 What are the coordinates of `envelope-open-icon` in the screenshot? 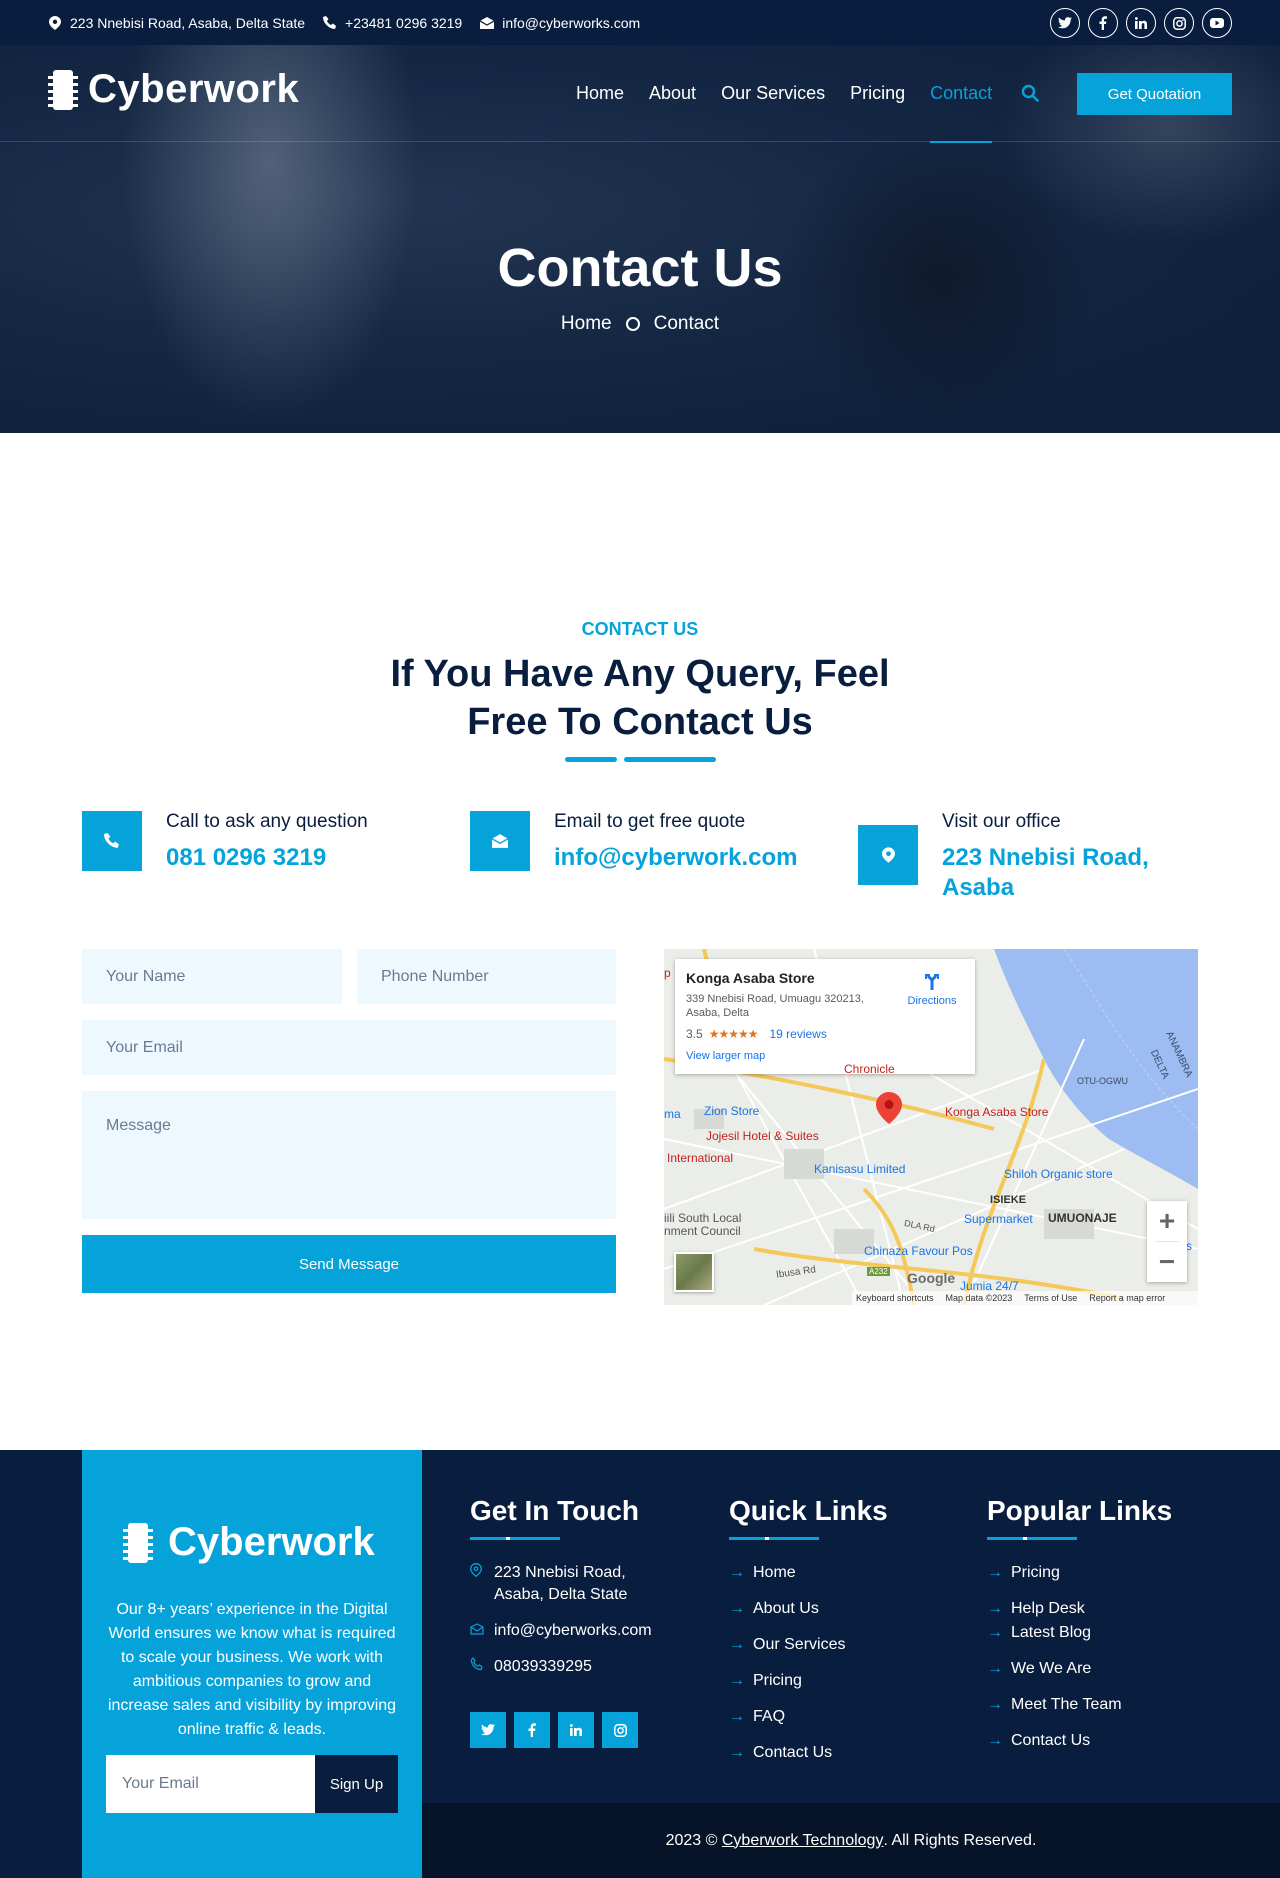 It's located at (487, 23).